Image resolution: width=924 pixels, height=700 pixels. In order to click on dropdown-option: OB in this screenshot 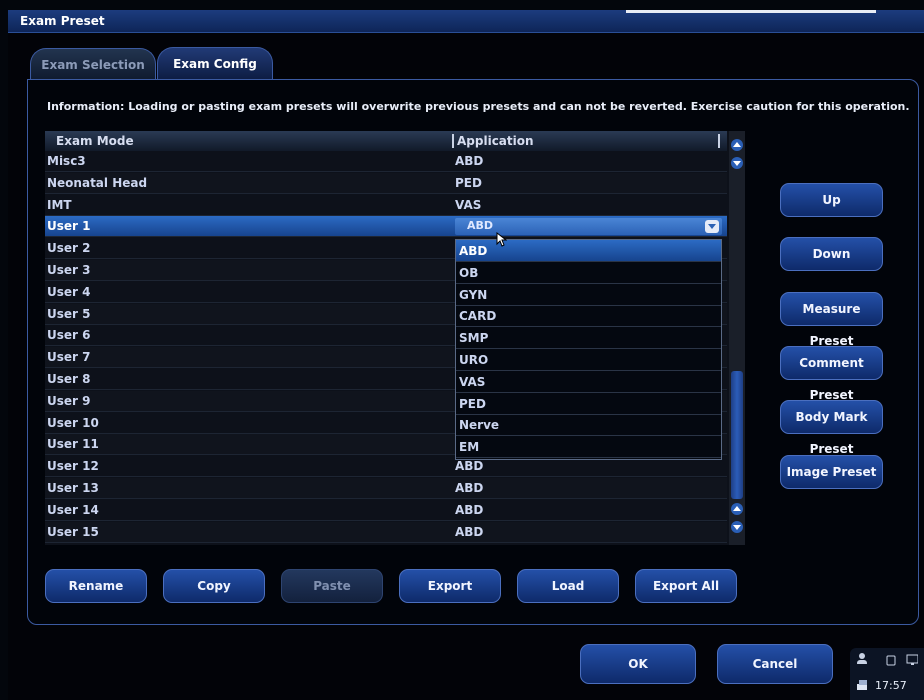, I will do `click(588, 273)`.